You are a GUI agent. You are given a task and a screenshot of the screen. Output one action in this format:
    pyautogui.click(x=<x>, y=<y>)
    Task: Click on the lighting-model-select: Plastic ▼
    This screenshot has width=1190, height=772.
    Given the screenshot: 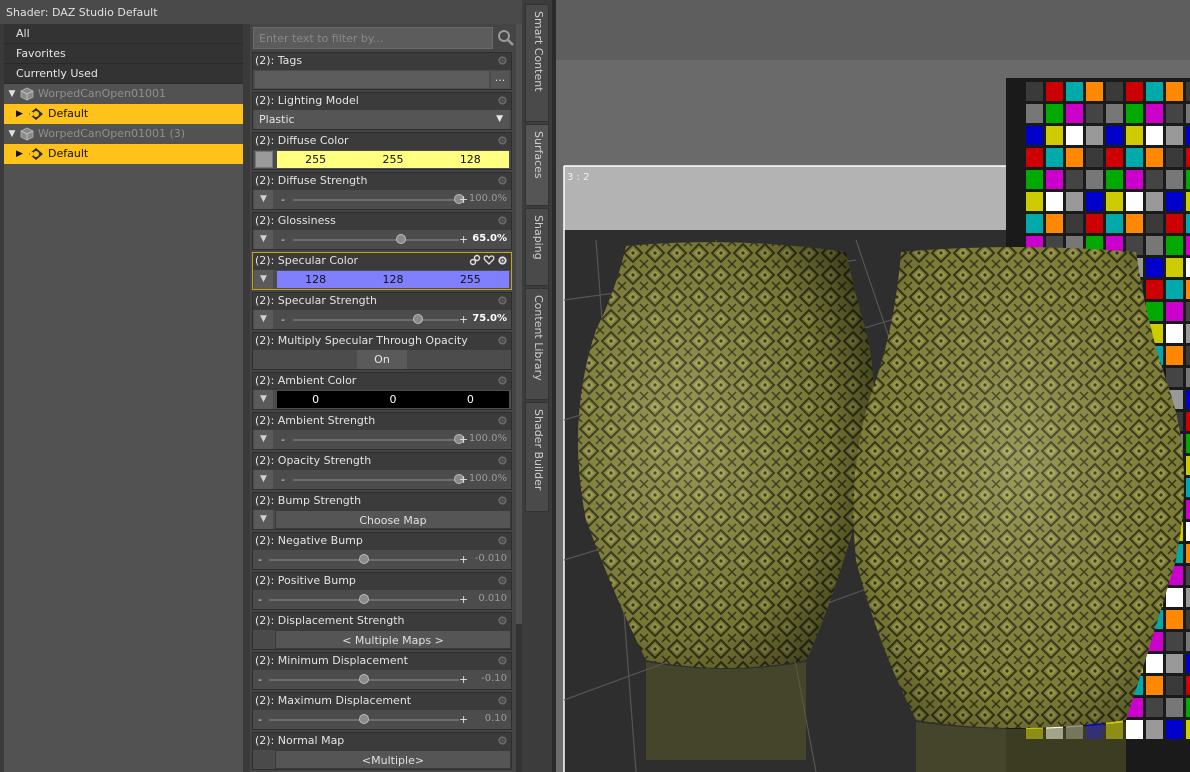 What is the action you would take?
    pyautogui.click(x=382, y=119)
    